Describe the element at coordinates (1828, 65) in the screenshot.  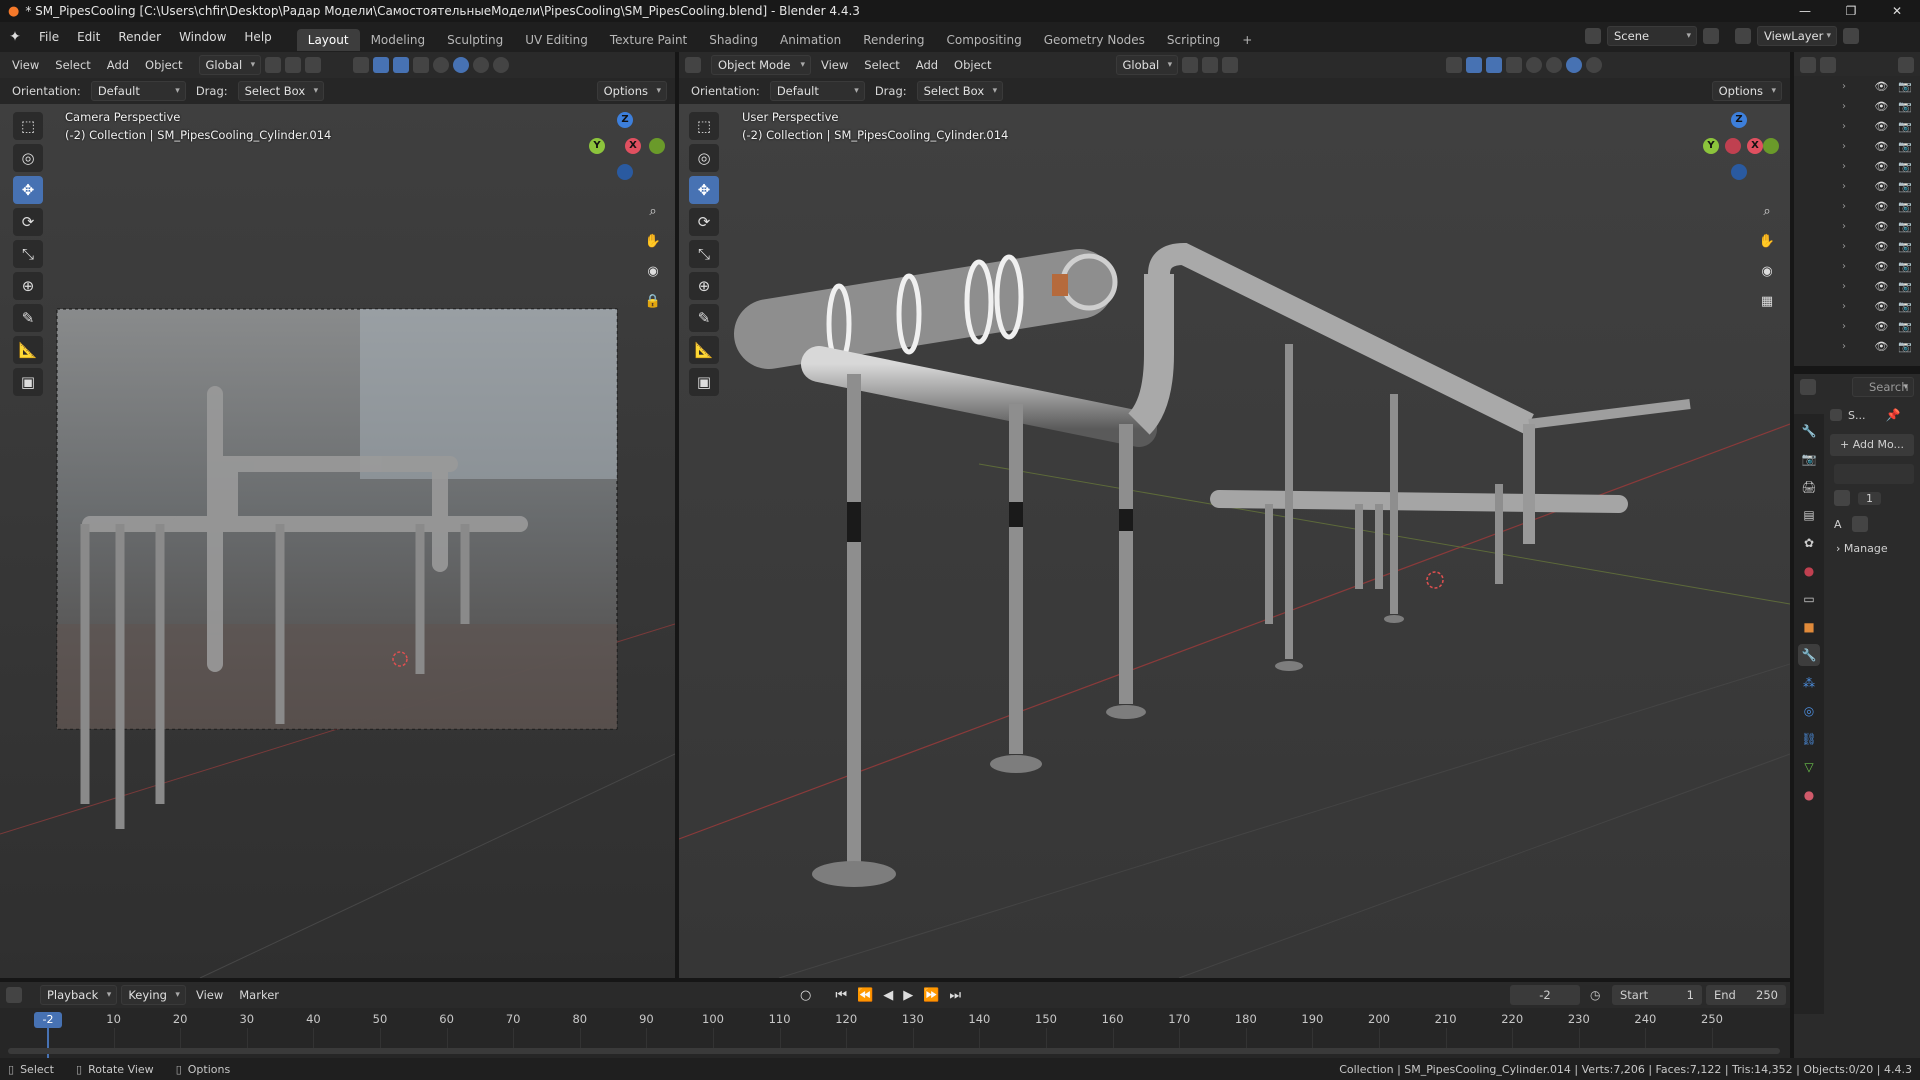
I see `outliner-display-icon` at that location.